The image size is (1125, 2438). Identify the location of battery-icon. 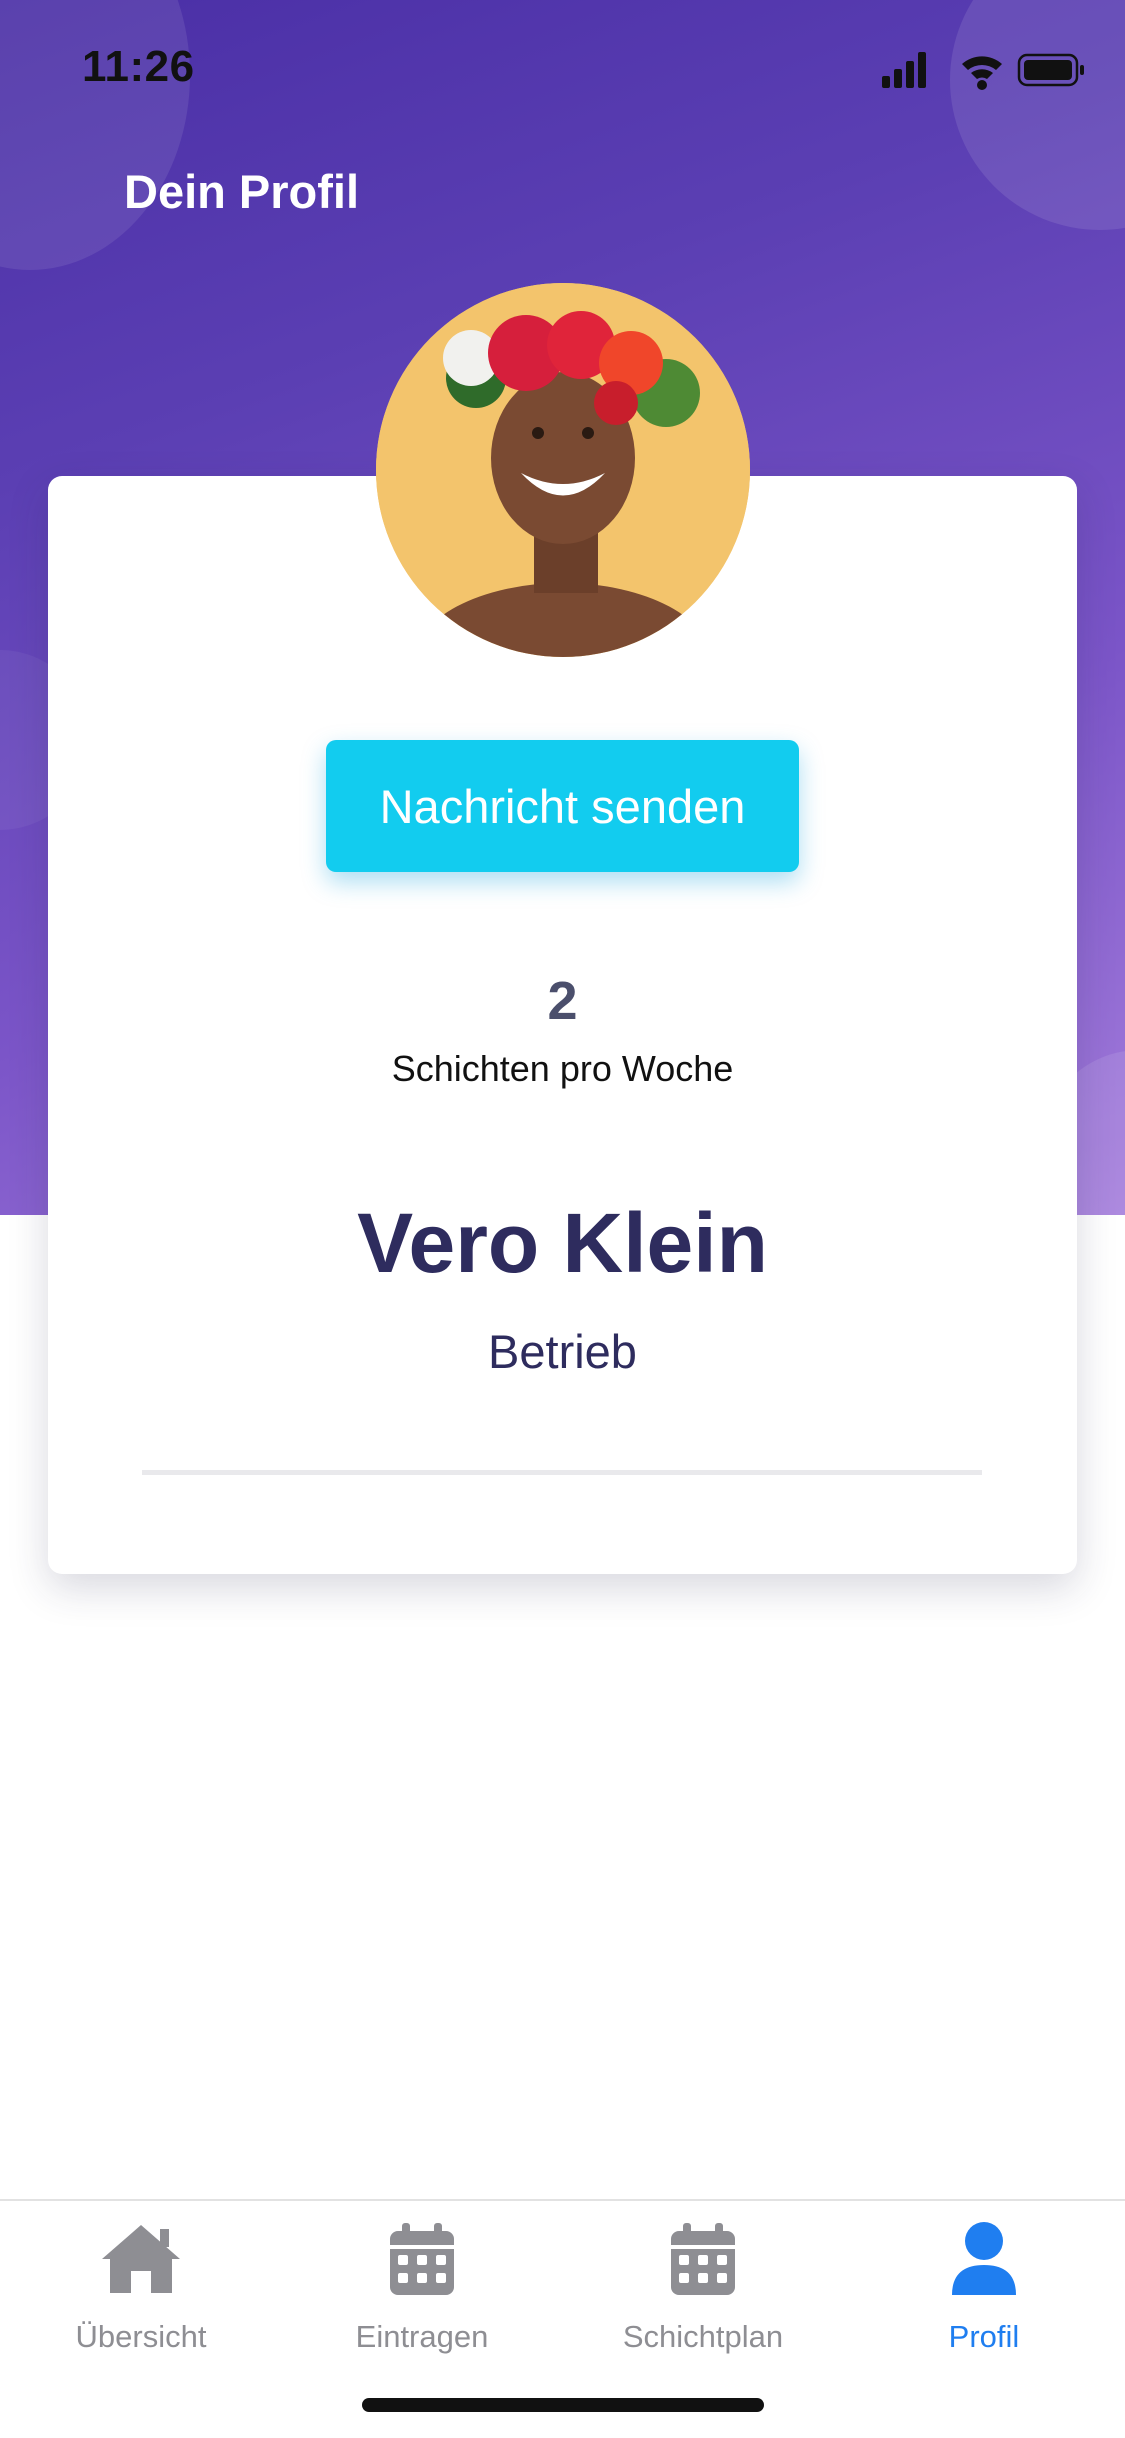
(1050, 70).